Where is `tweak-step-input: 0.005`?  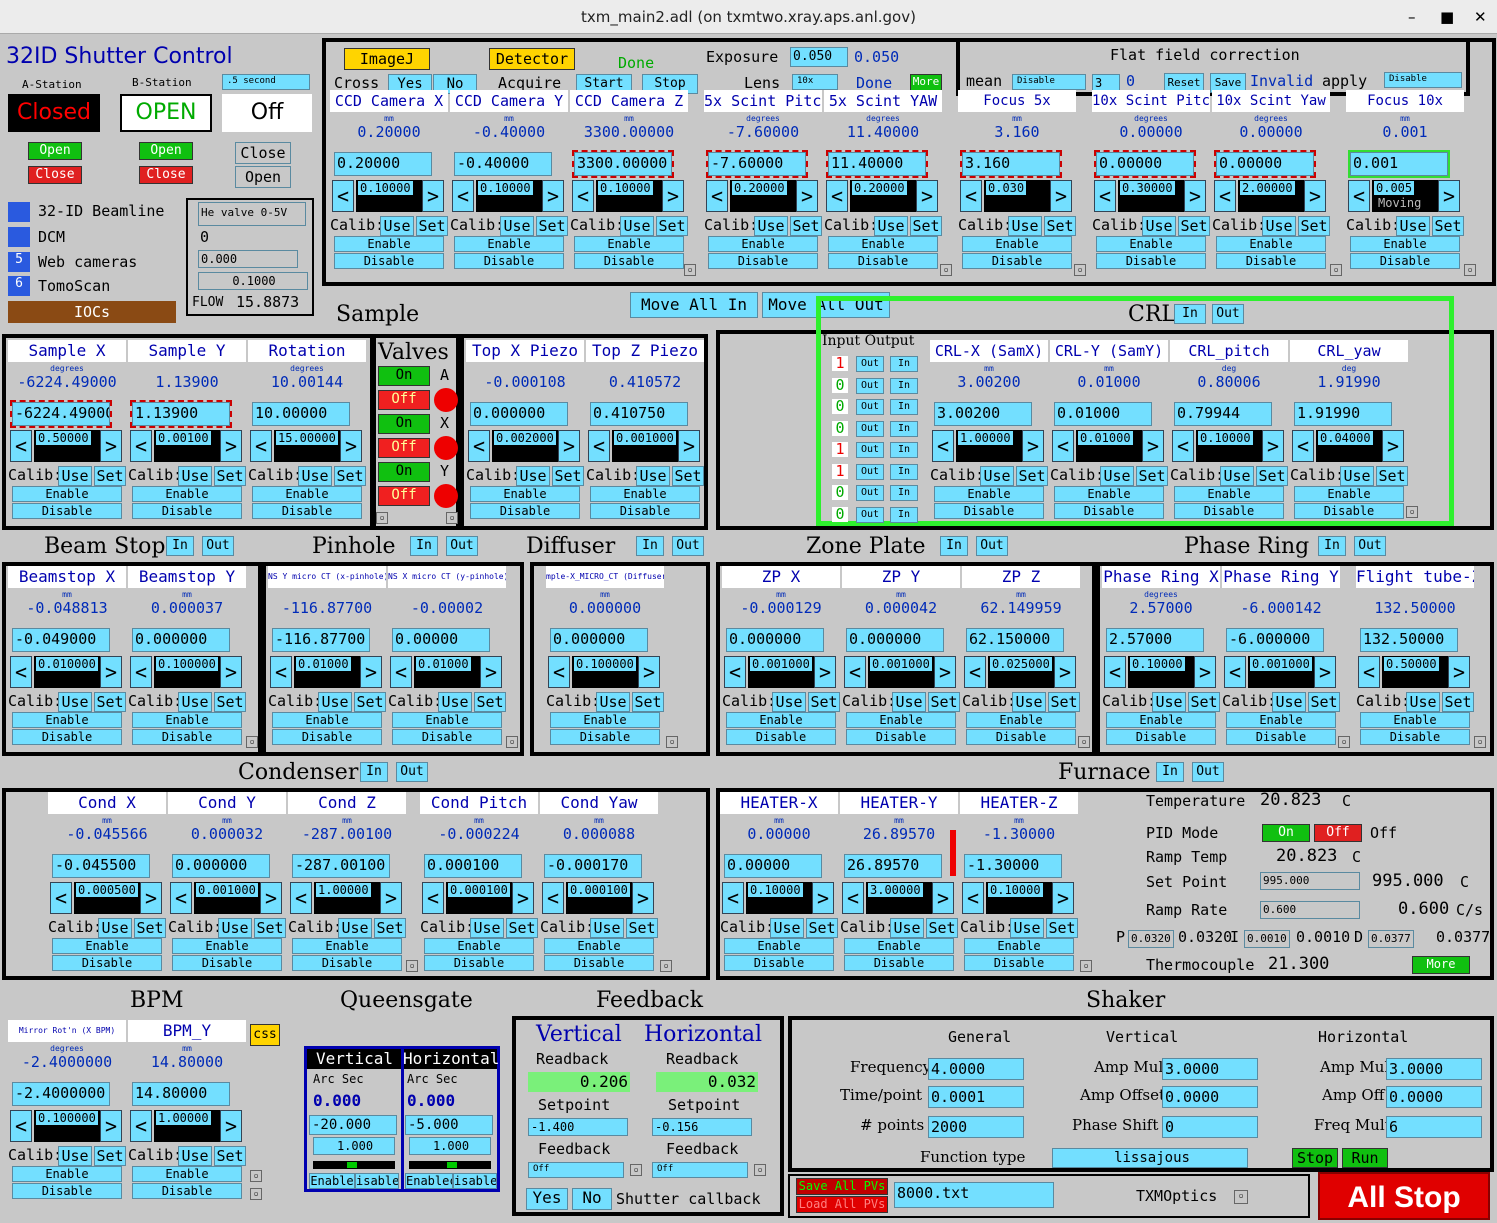
tweak-step-input: 0.005 is located at coordinates (1394, 188).